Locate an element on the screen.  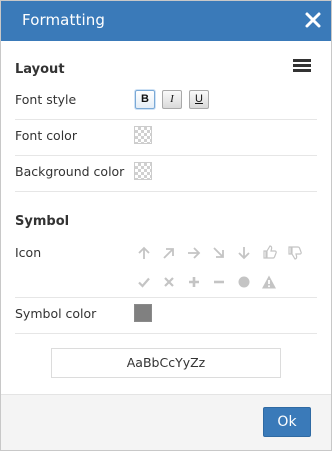
close-icon is located at coordinates (313, 20).